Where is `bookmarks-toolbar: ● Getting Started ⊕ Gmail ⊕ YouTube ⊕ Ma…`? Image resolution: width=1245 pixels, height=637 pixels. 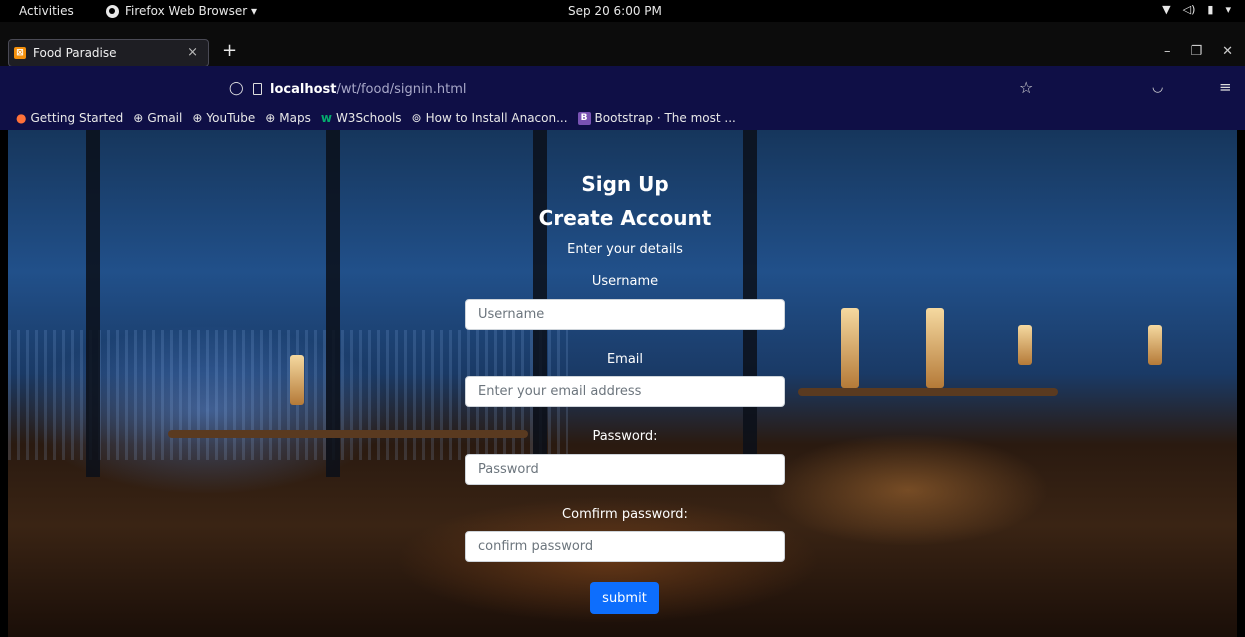
bookmarks-toolbar: ● Getting Started ⊕ Gmail ⊕ YouTube ⊕ Ma… is located at coordinates (622, 119).